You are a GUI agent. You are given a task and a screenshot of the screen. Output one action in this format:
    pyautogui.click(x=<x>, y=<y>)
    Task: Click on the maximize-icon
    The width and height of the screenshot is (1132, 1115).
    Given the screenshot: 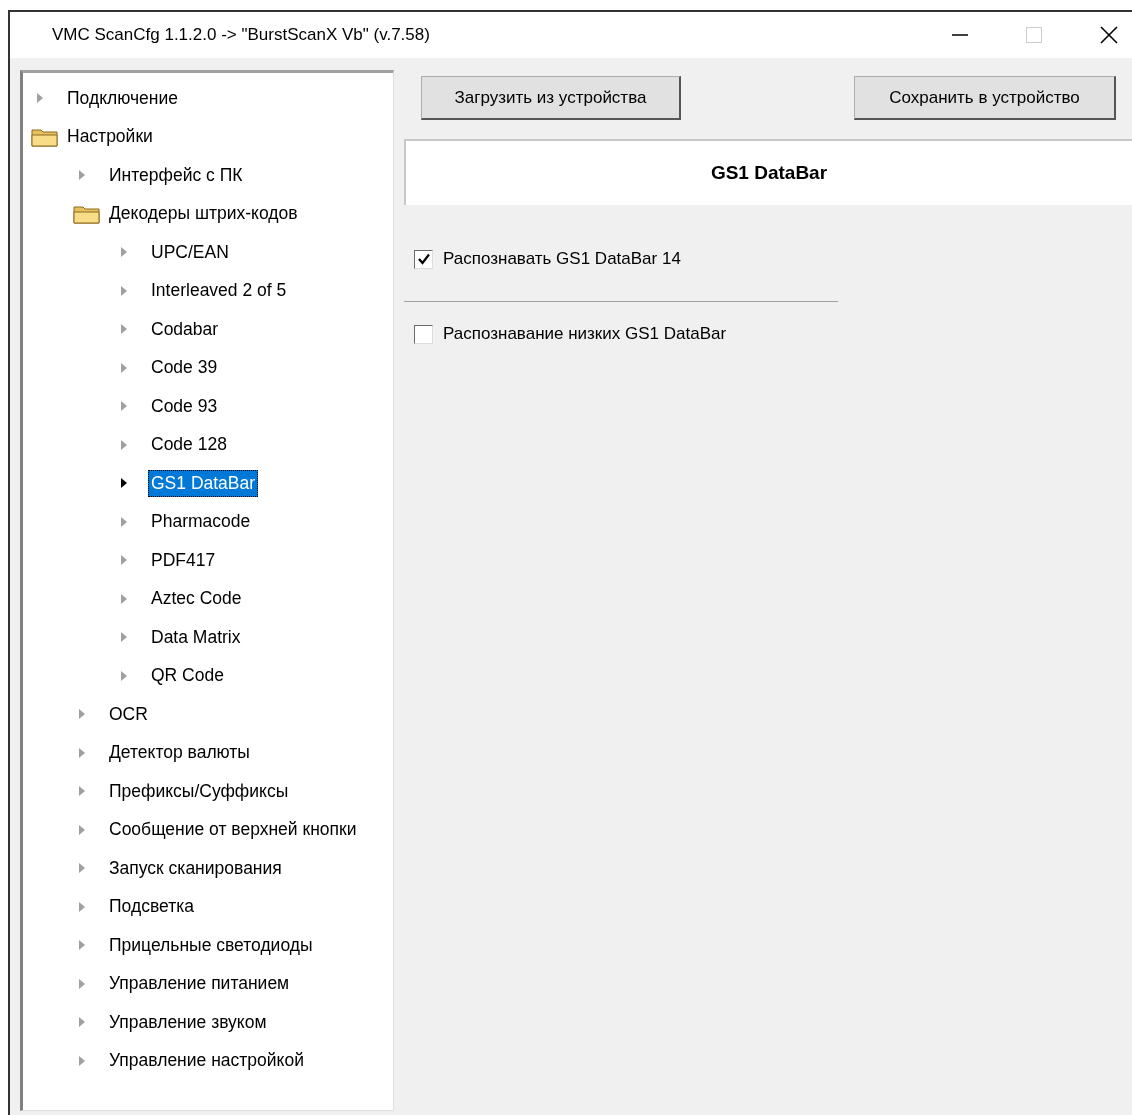 What is the action you would take?
    pyautogui.click(x=1034, y=35)
    